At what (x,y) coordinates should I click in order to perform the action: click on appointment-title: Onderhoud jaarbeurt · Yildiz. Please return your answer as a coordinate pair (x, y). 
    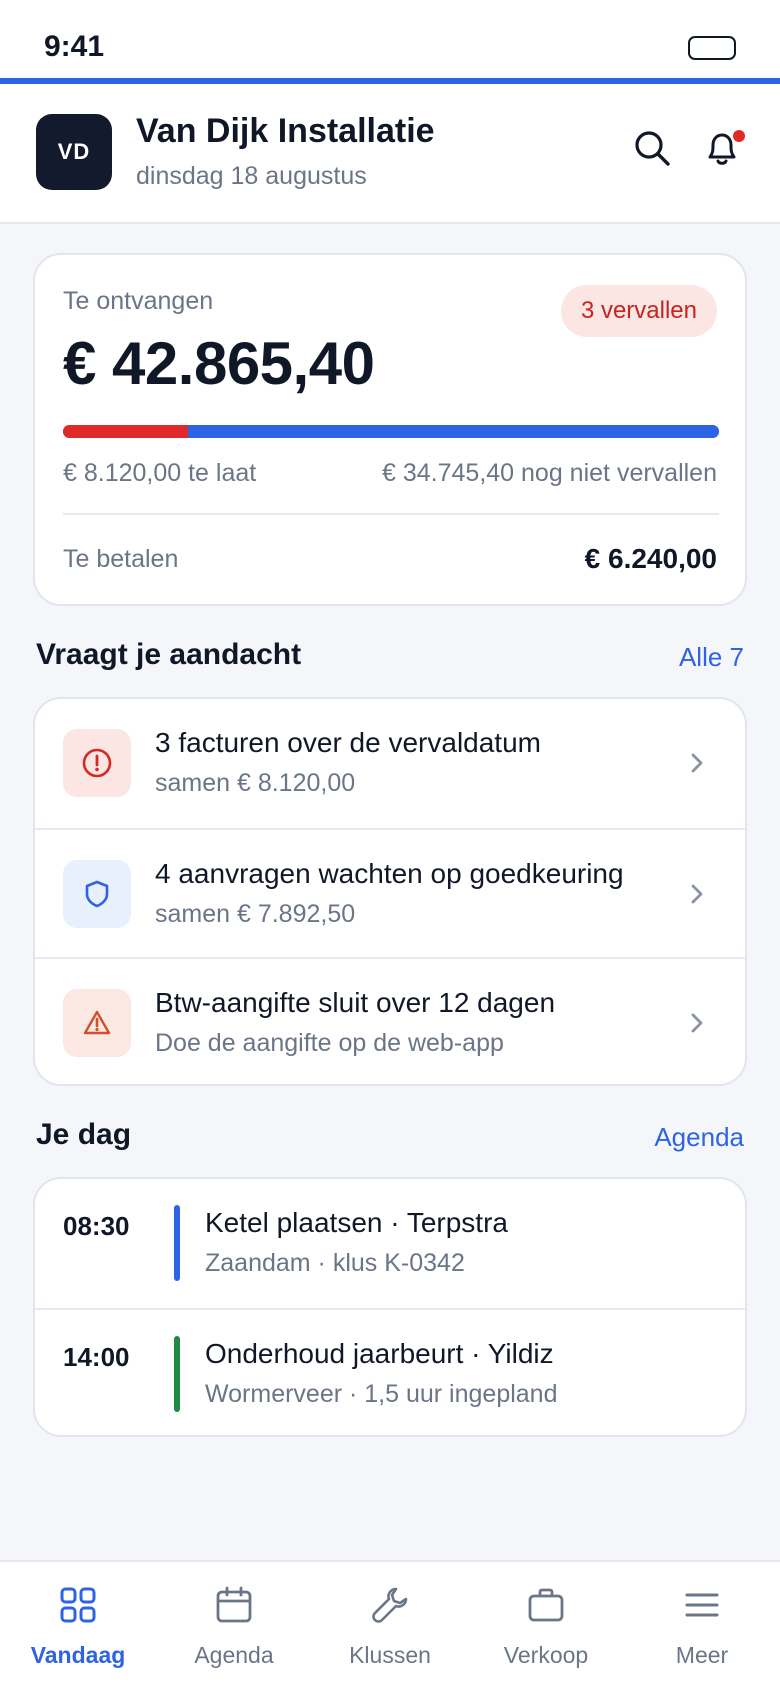
    Looking at the image, I should click on (379, 1353).